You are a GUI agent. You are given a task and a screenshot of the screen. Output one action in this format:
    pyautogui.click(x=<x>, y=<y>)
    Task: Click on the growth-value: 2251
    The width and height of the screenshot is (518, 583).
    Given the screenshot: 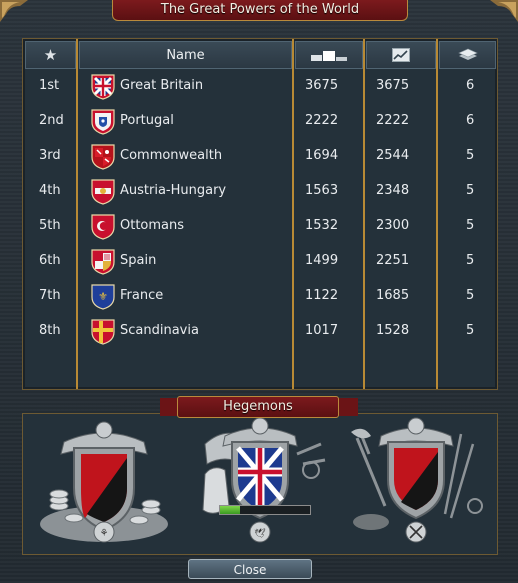 What is the action you would take?
    pyautogui.click(x=393, y=260)
    